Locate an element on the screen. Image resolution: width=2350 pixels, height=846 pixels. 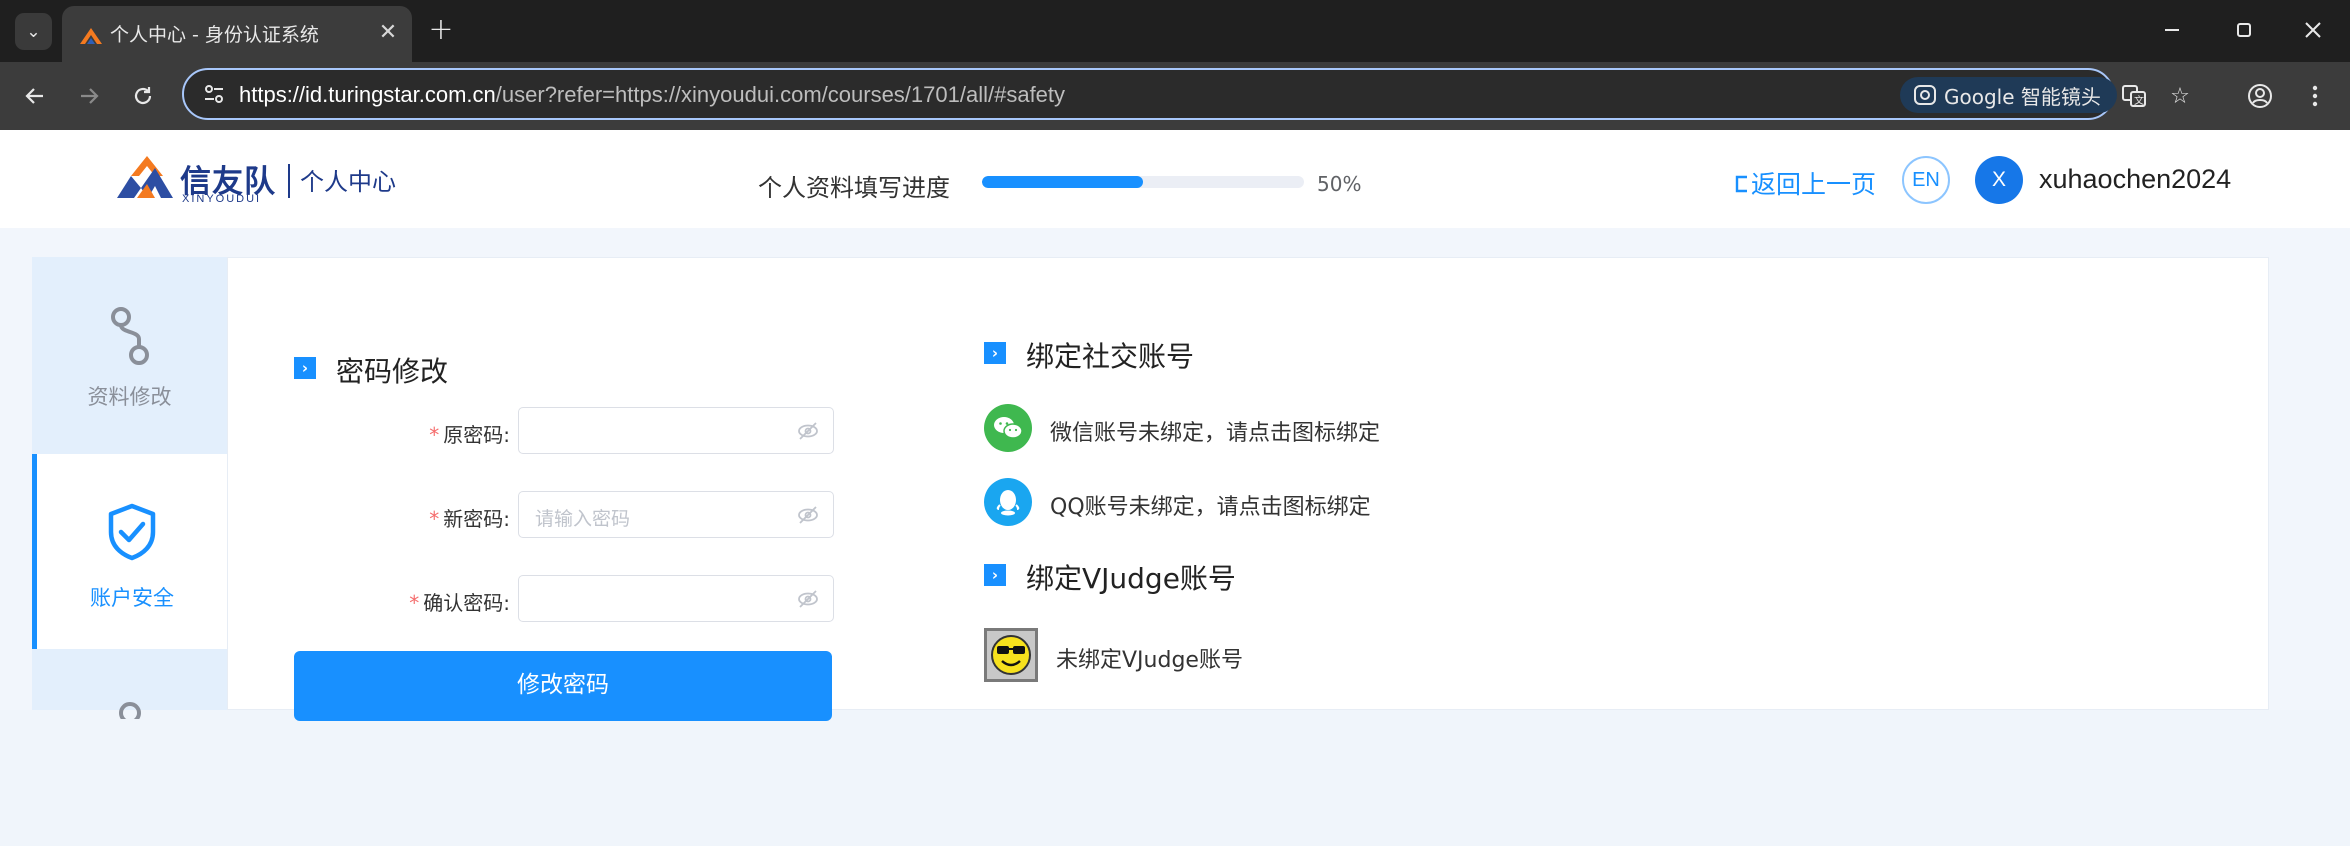
avatar: X is located at coordinates (1999, 180).